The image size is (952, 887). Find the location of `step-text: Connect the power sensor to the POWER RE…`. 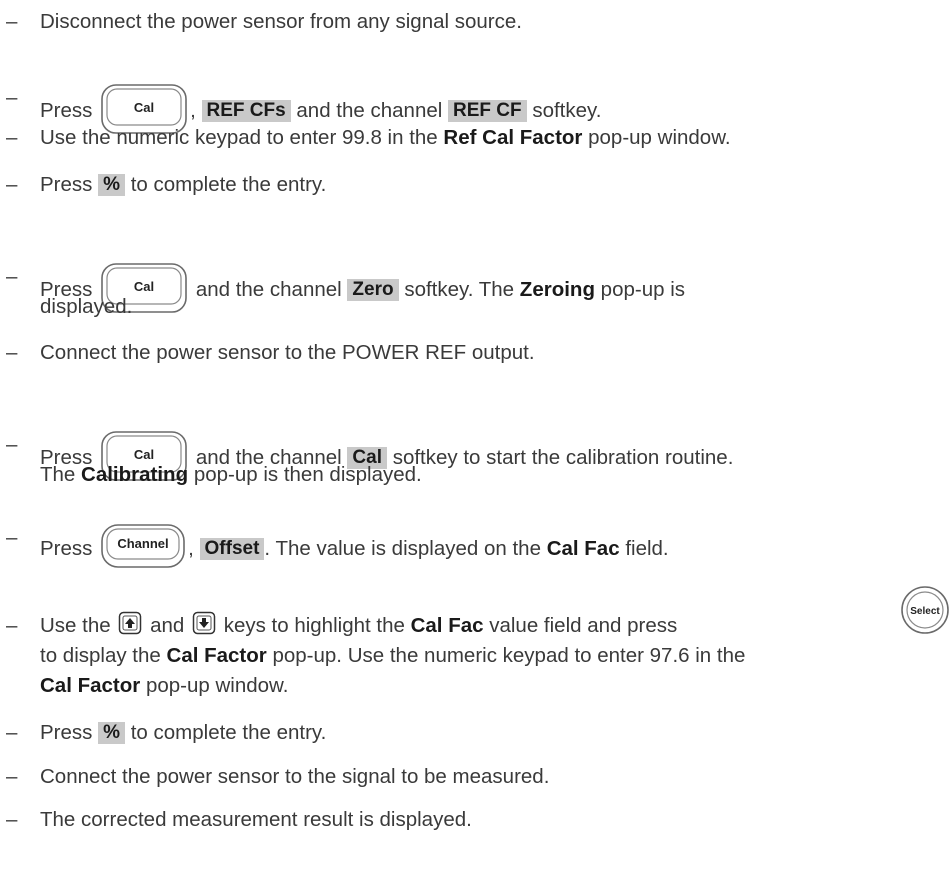

step-text: Connect the power sensor to the POWER RE… is located at coordinates (287, 352).